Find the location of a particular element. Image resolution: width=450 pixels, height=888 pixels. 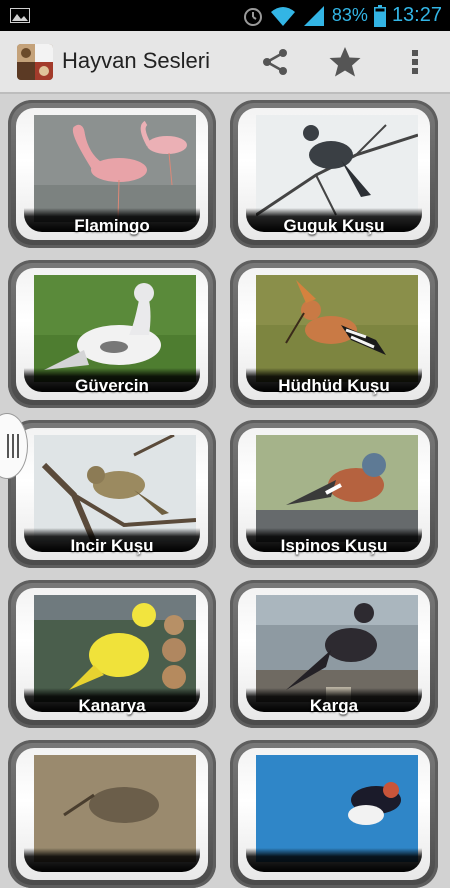

animal-tile-flamingo: Flamingo is located at coordinates (112, 174).